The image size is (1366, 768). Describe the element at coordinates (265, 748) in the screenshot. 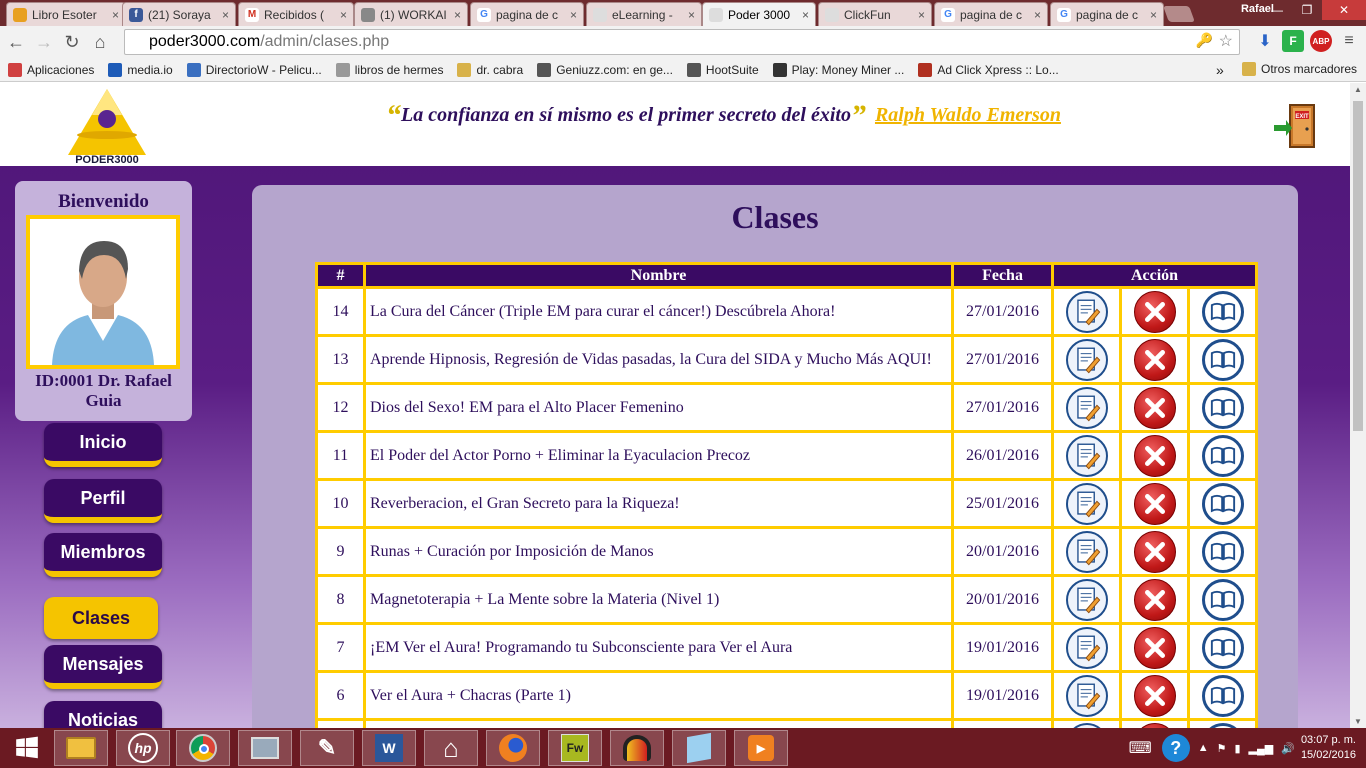

I see `monitor-app-icon` at that location.